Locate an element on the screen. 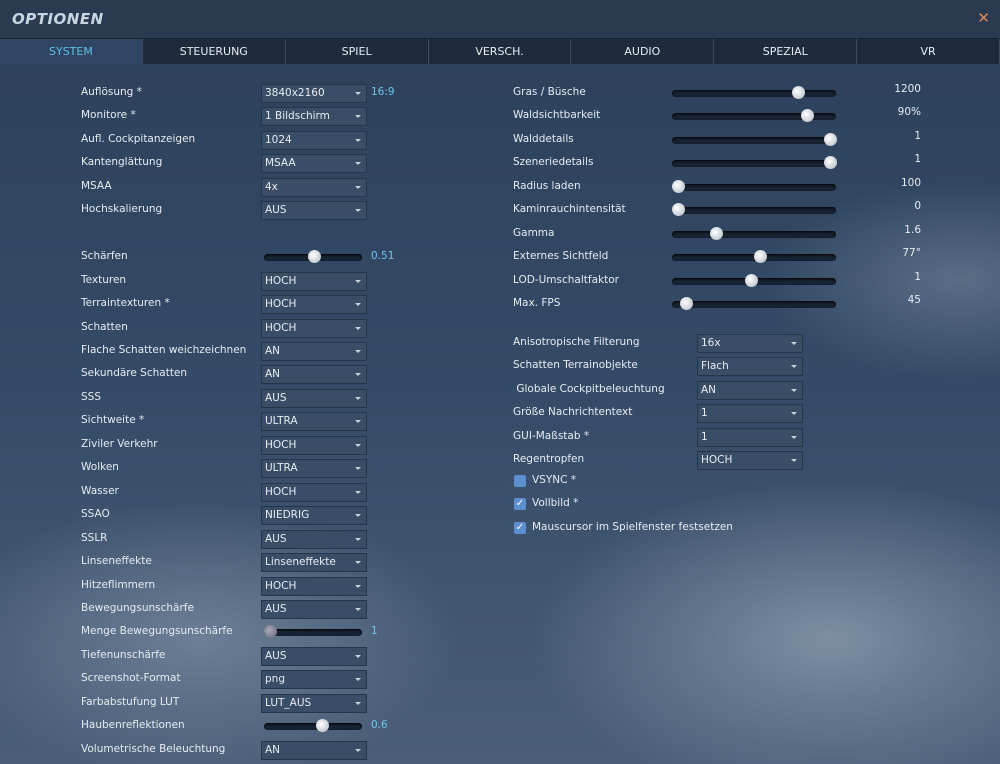 Image resolution: width=1000 pixels, height=764 pixels. kaminrauchintensit-t-value: 0 is located at coordinates (917, 206).